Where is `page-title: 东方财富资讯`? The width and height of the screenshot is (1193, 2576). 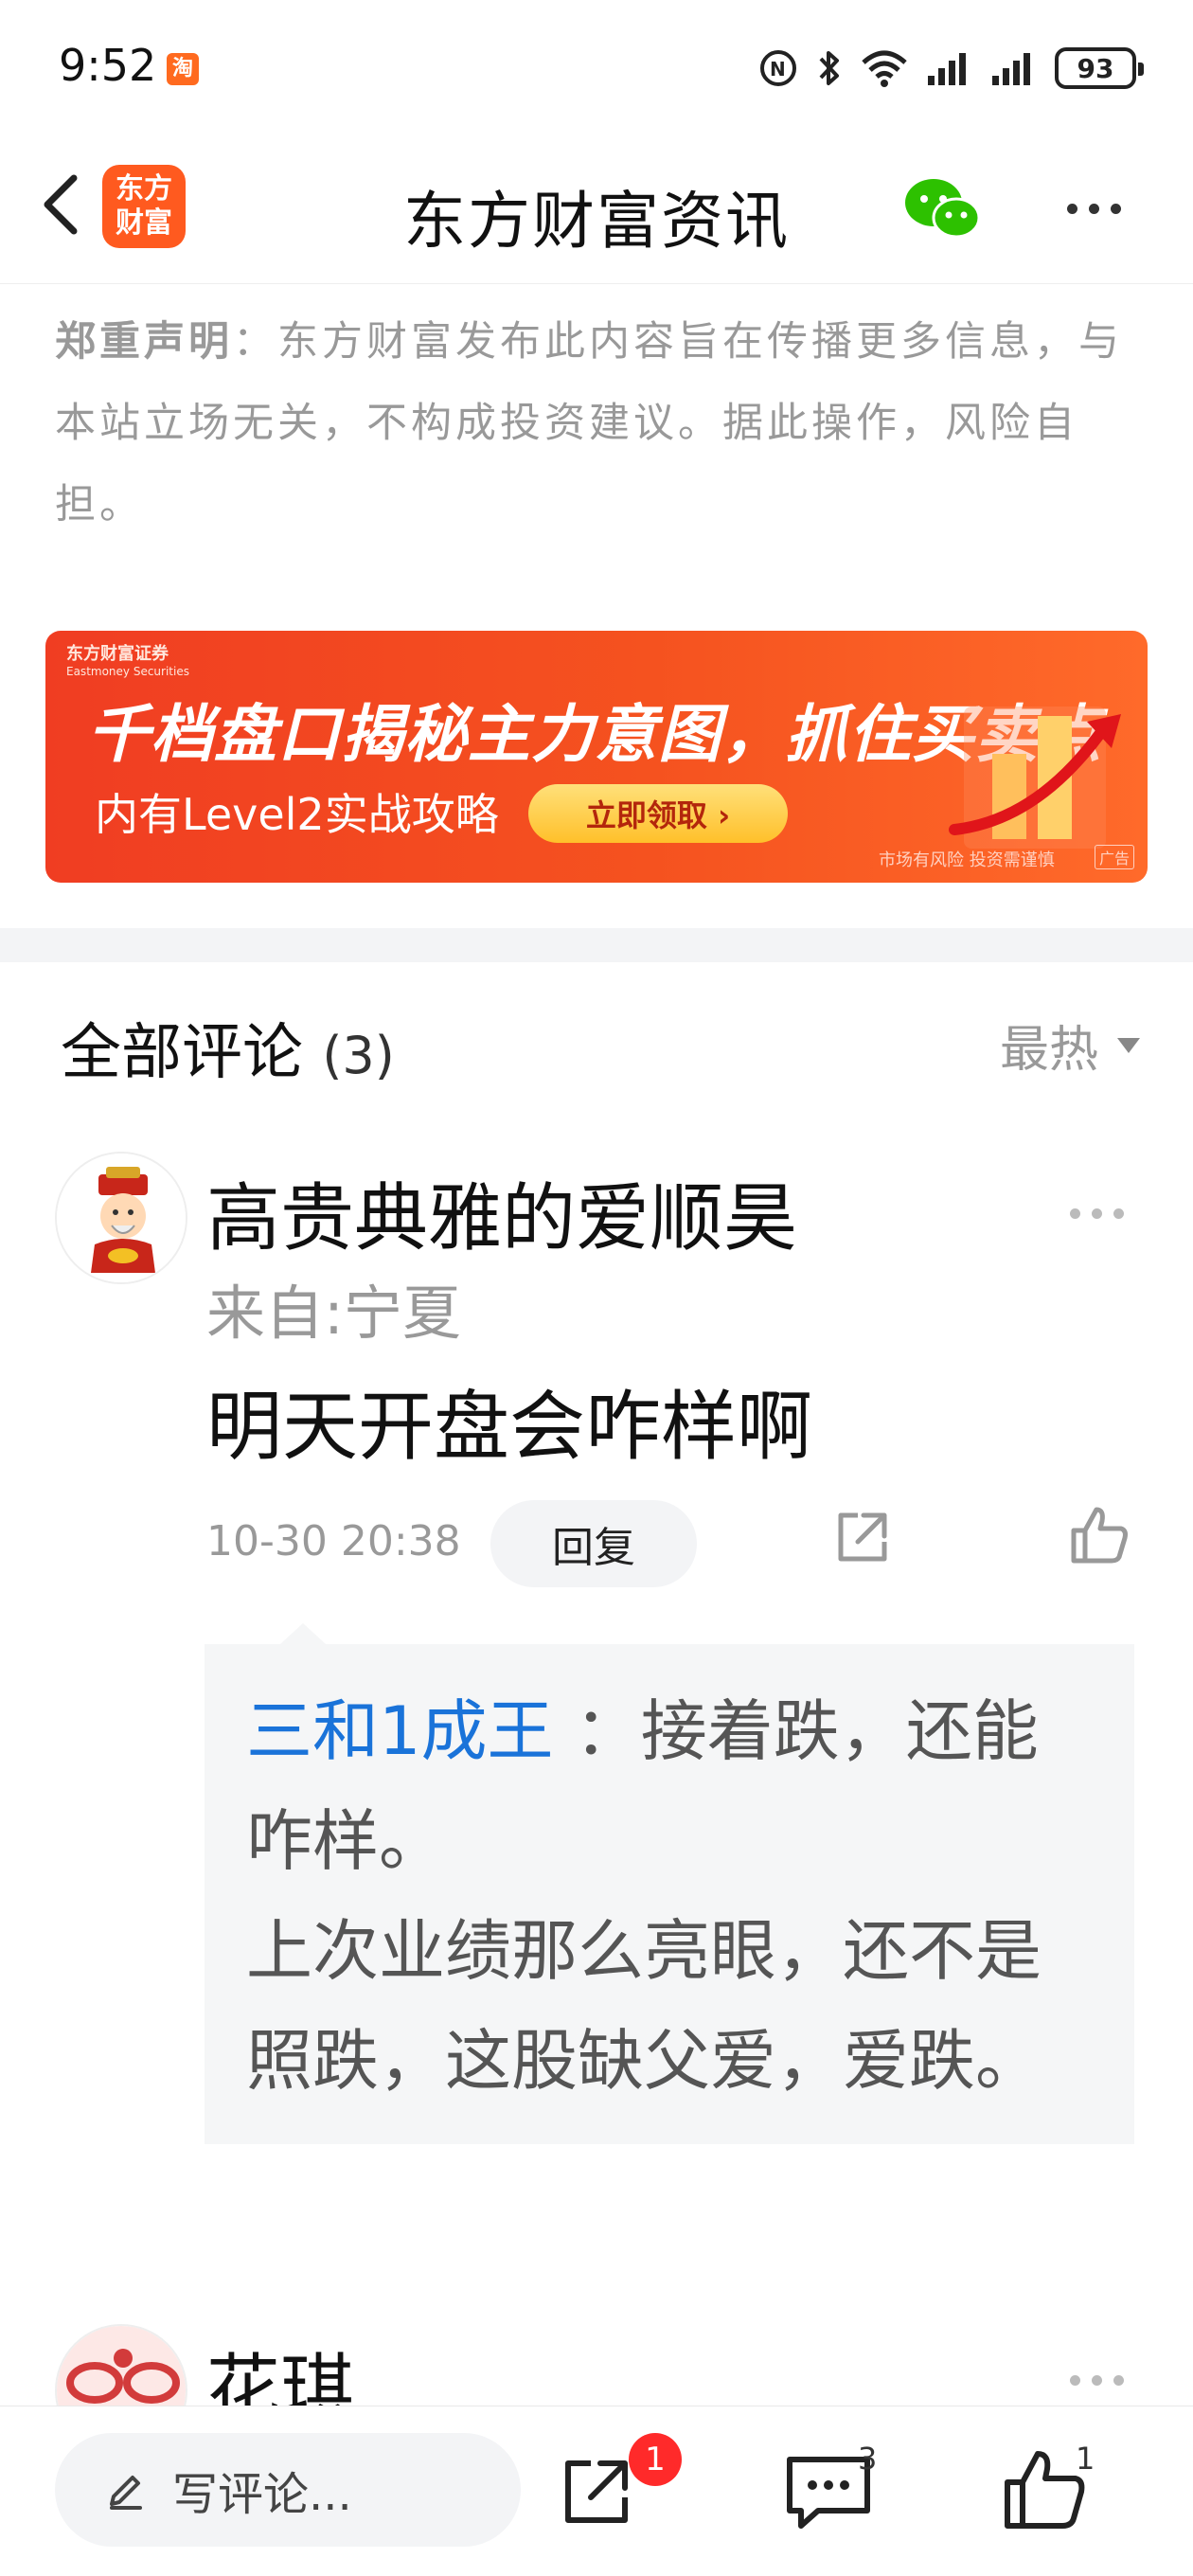 page-title: 东方财富资讯 is located at coordinates (596, 221).